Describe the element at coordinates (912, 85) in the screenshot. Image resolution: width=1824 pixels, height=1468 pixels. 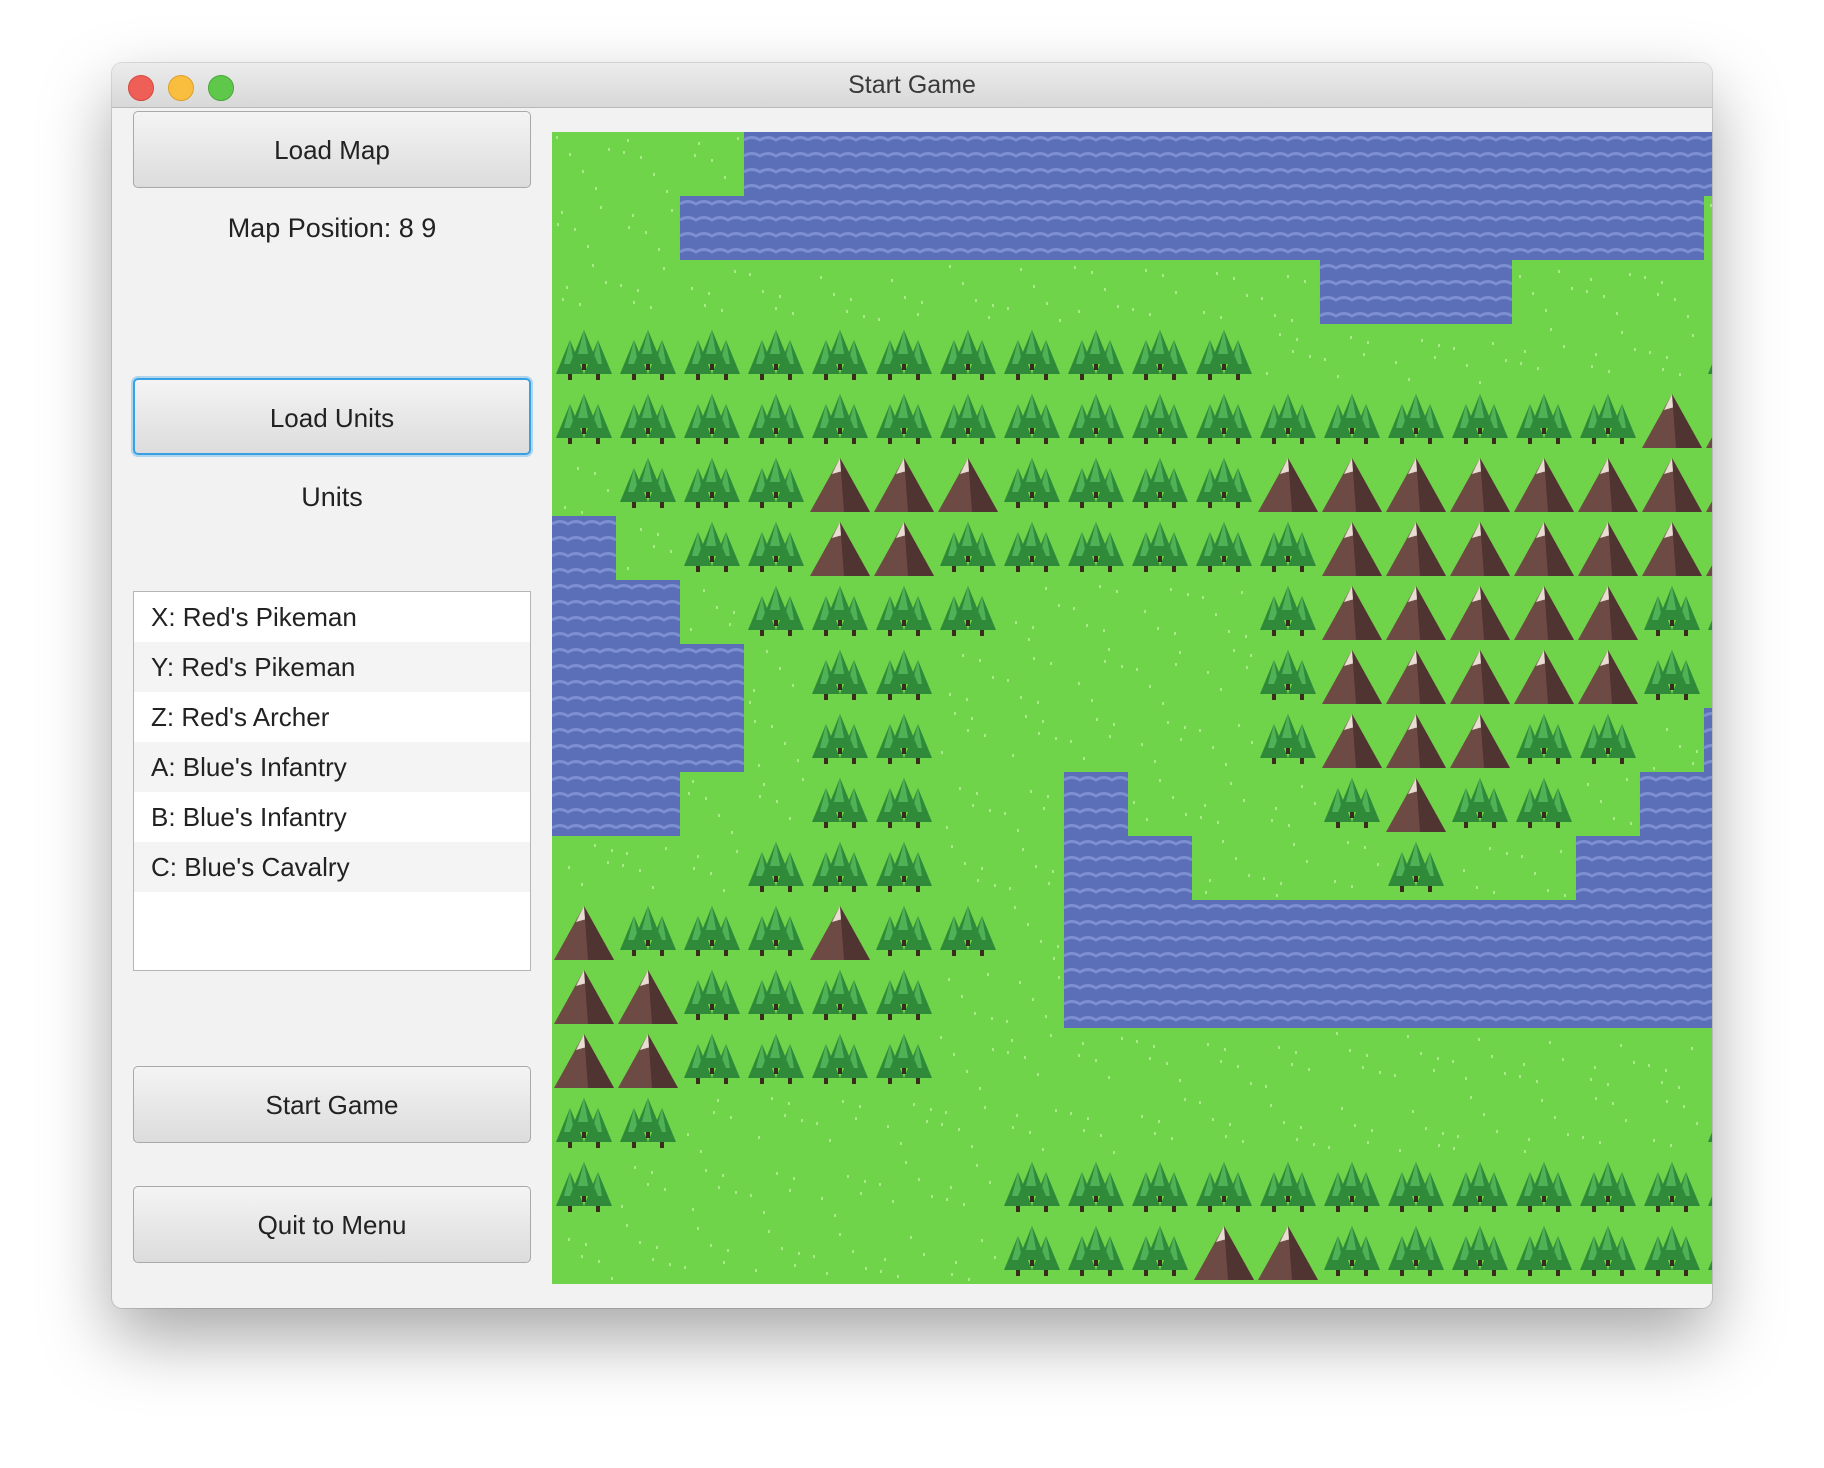
I see `title-bar: Start Game` at that location.